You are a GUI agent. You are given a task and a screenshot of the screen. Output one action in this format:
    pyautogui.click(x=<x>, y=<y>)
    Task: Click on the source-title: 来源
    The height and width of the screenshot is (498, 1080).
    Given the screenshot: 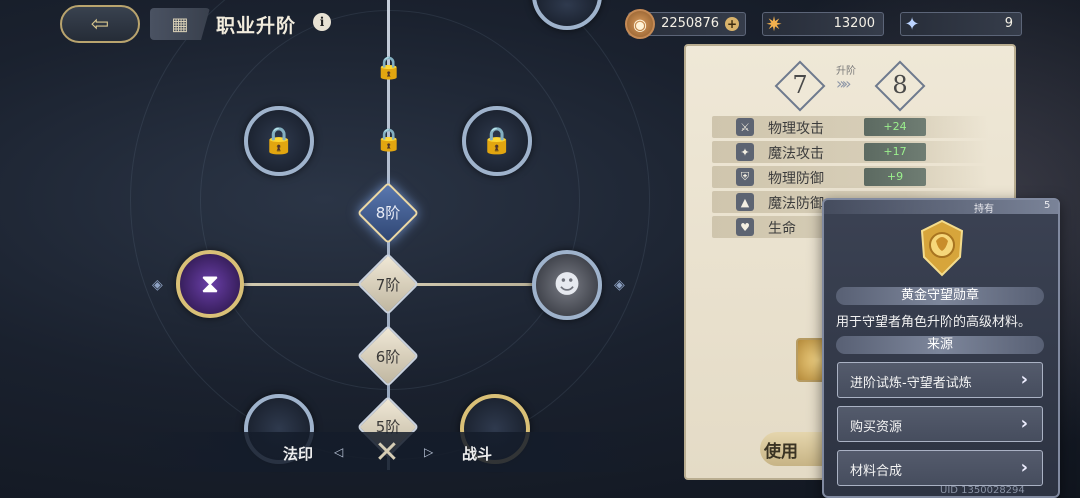 What is the action you would take?
    pyautogui.click(x=939, y=344)
    